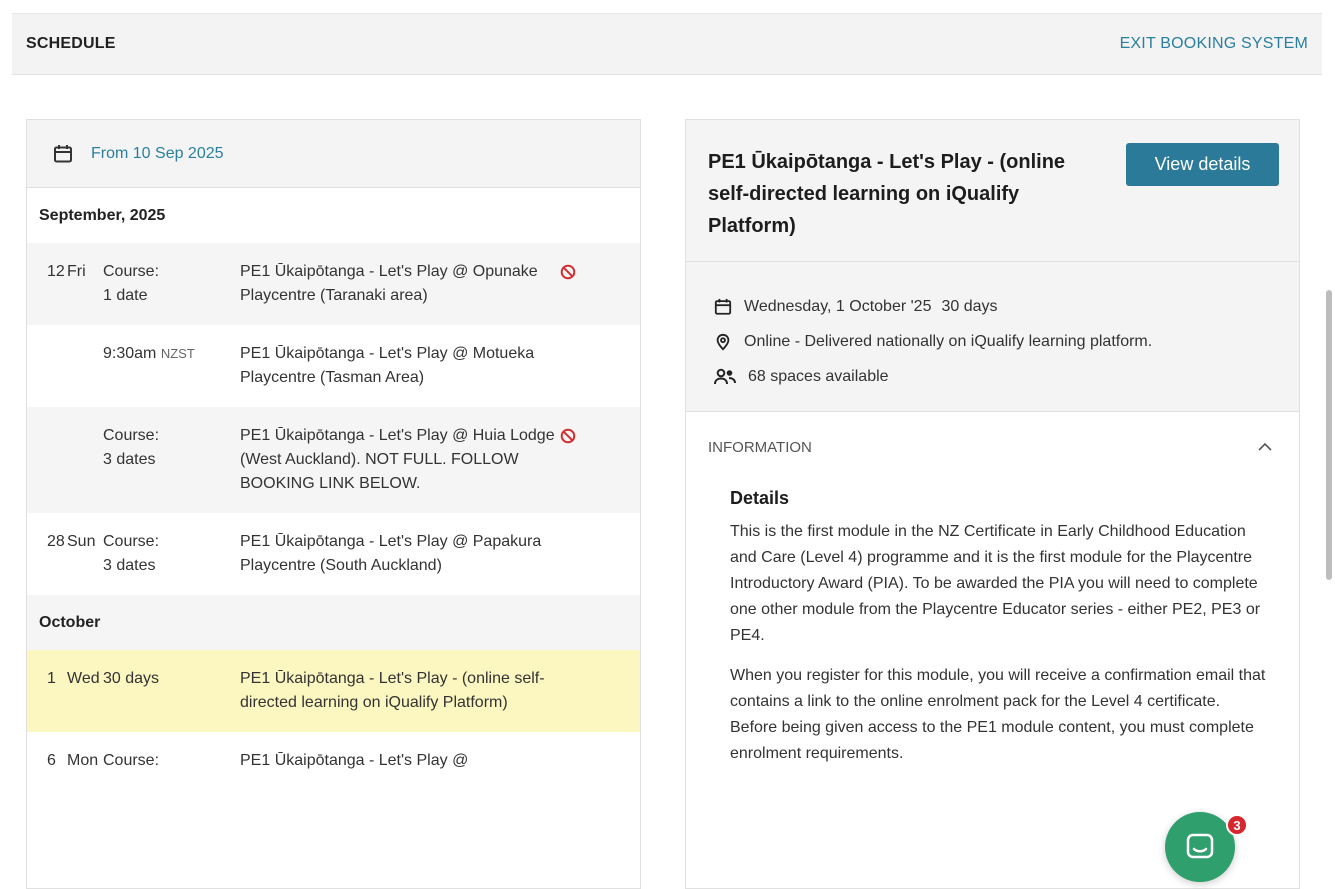 The image size is (1335, 889). What do you see at coordinates (177, 353) in the screenshot?
I see `event-timezone: NZST` at bounding box center [177, 353].